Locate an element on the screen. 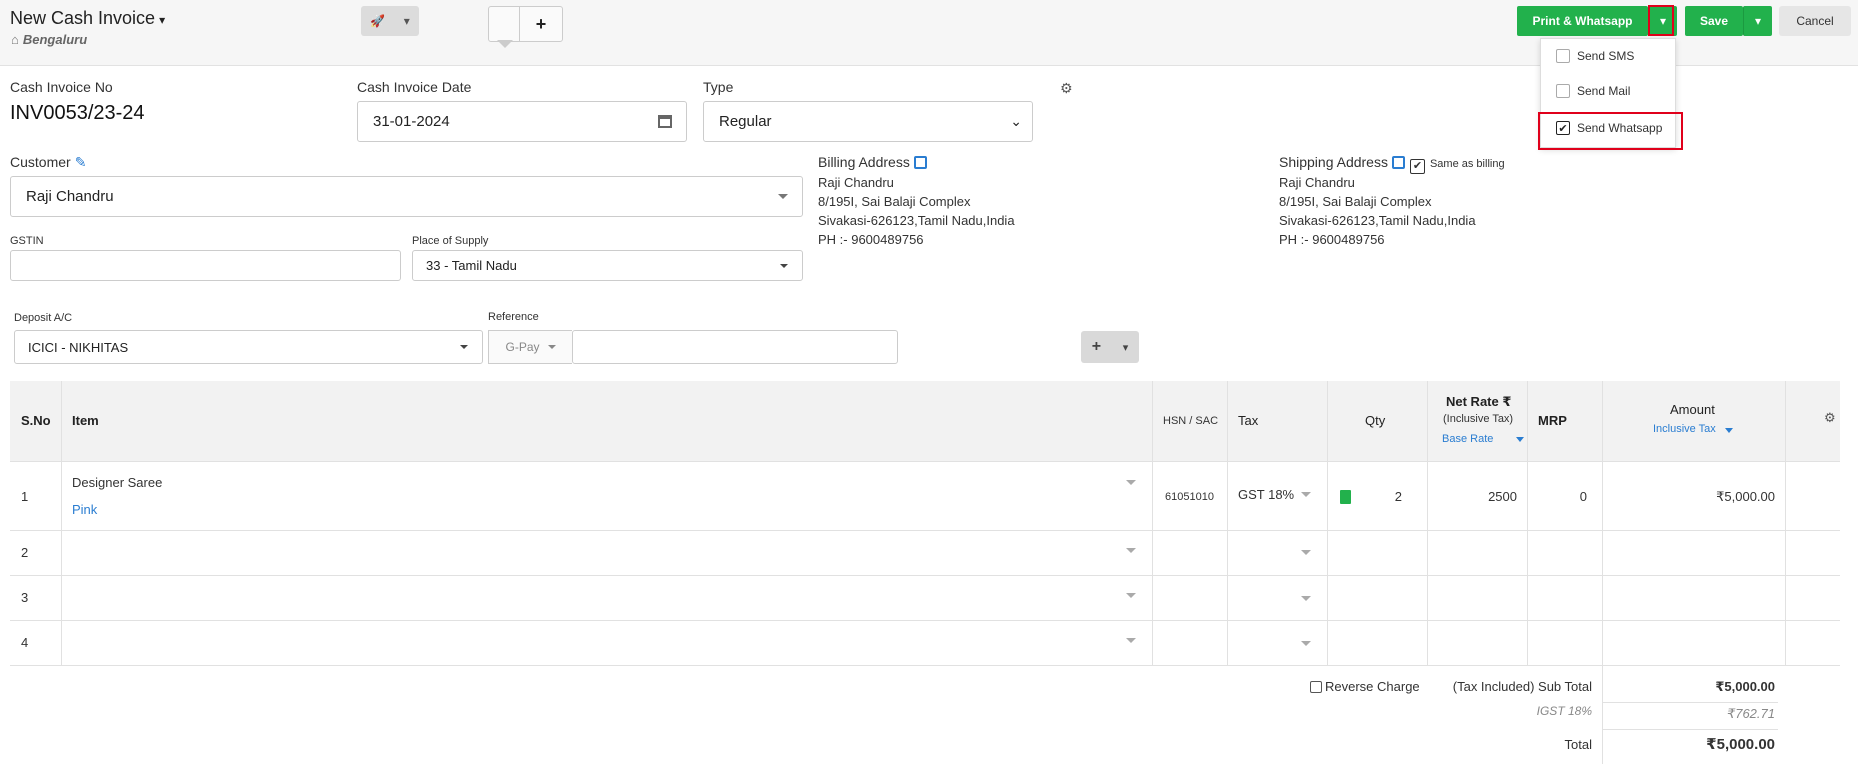 The width and height of the screenshot is (1858, 764). tab-toggle: + is located at coordinates (525, 24).